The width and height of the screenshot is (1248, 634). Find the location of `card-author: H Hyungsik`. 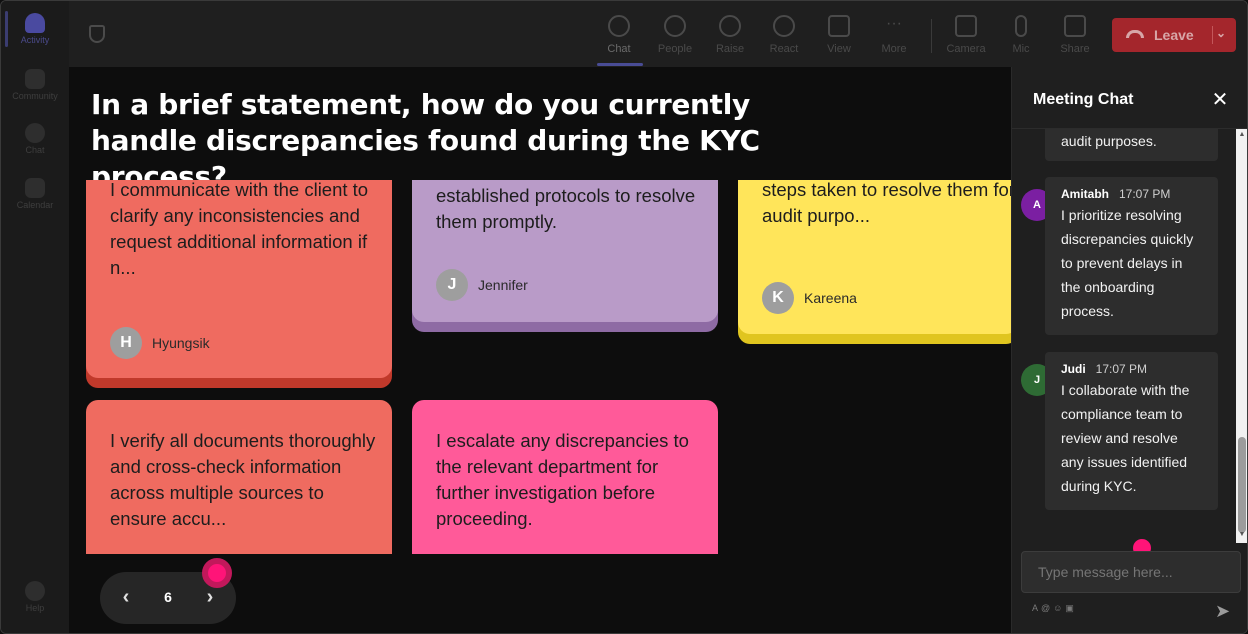

card-author: H Hyungsik is located at coordinates (160, 343).